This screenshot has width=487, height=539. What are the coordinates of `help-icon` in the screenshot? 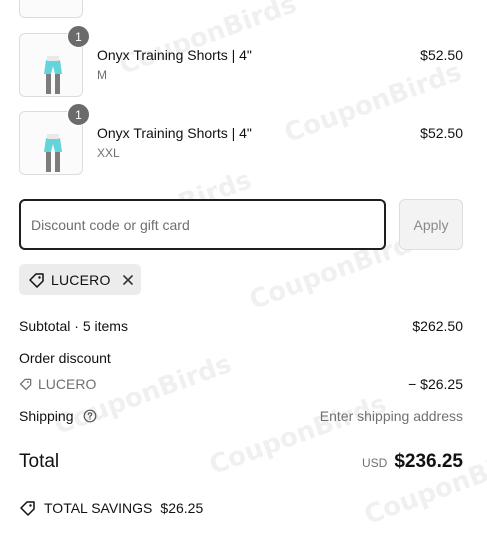 It's located at (90, 416).